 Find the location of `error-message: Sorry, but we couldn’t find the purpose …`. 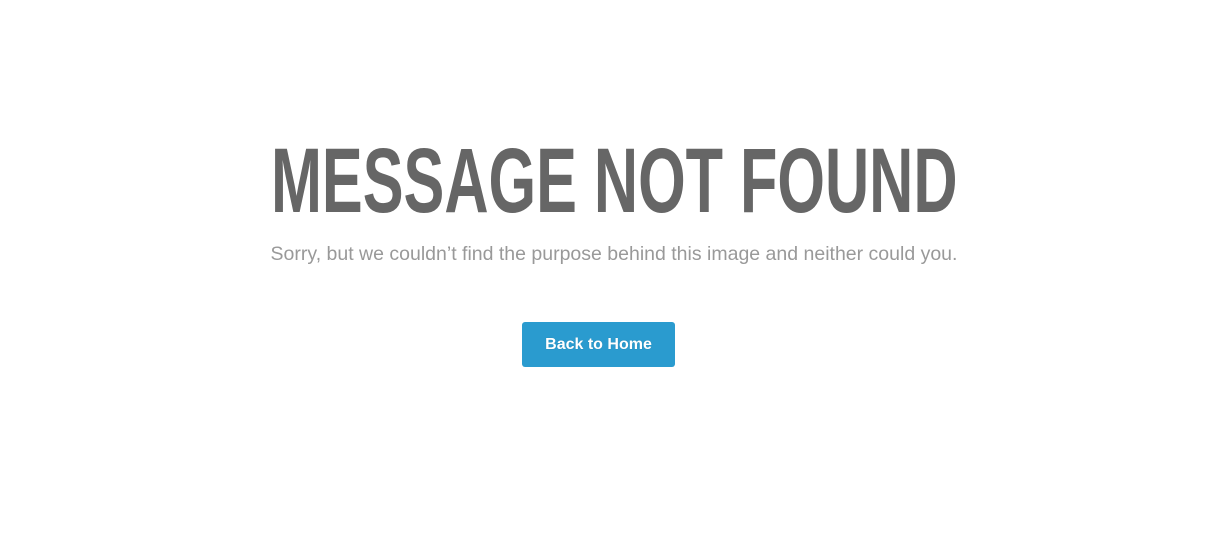

error-message: Sorry, but we couldn’t find the purpose … is located at coordinates (614, 254).